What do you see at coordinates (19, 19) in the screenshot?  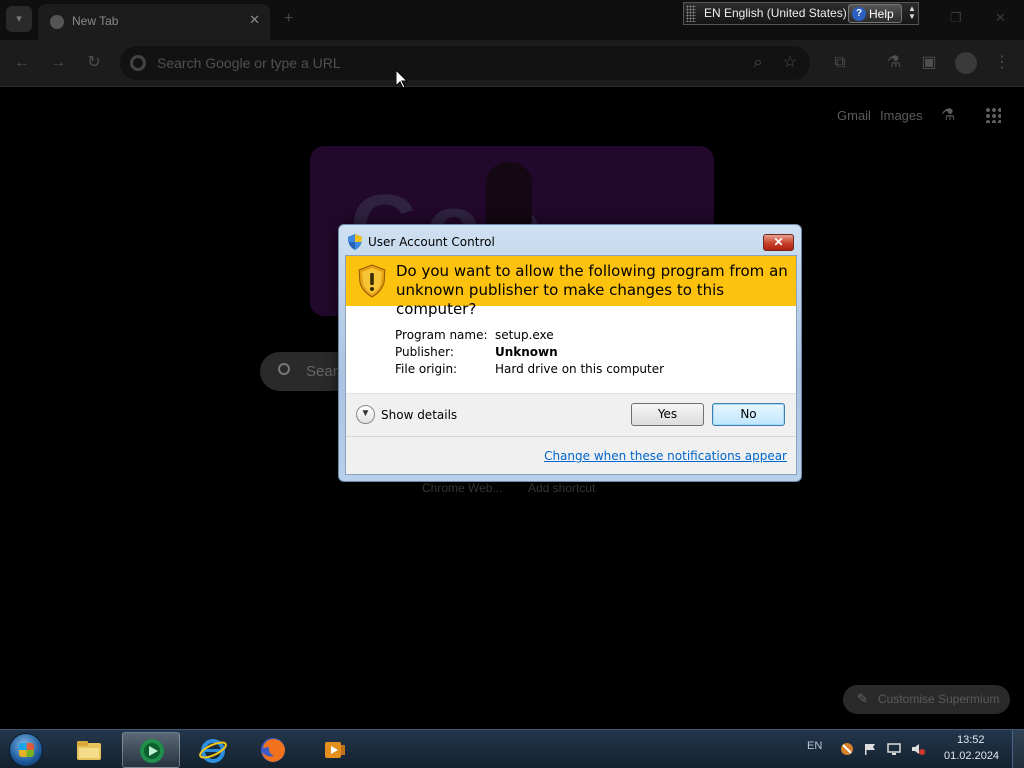 I see `tab-search-button: ▾` at bounding box center [19, 19].